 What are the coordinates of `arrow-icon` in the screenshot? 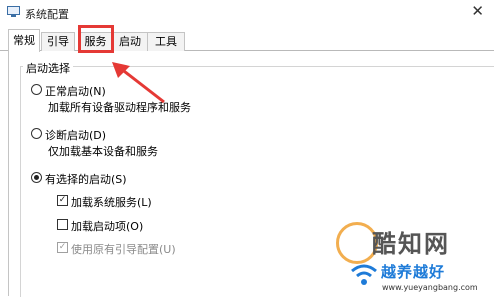 It's located at (138, 83).